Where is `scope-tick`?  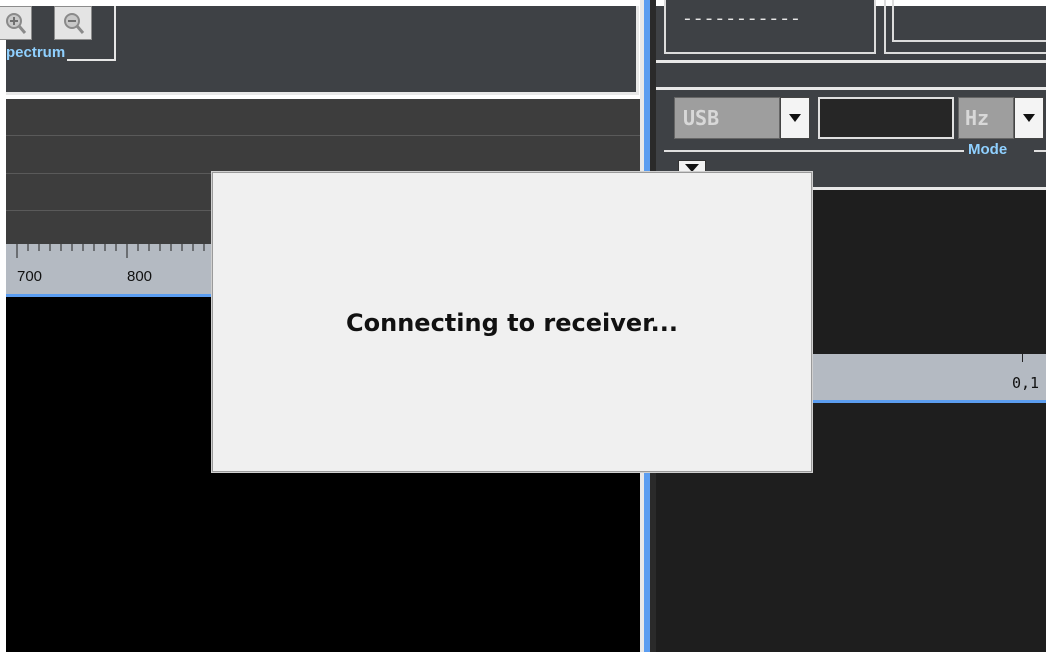 scope-tick is located at coordinates (1022, 358).